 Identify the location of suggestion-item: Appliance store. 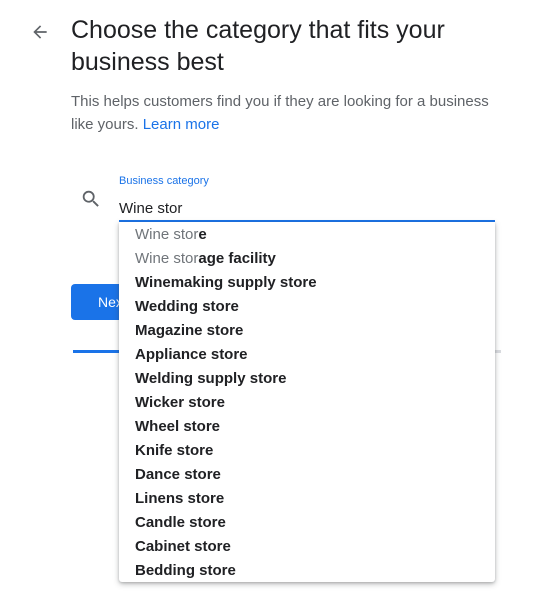
(307, 355).